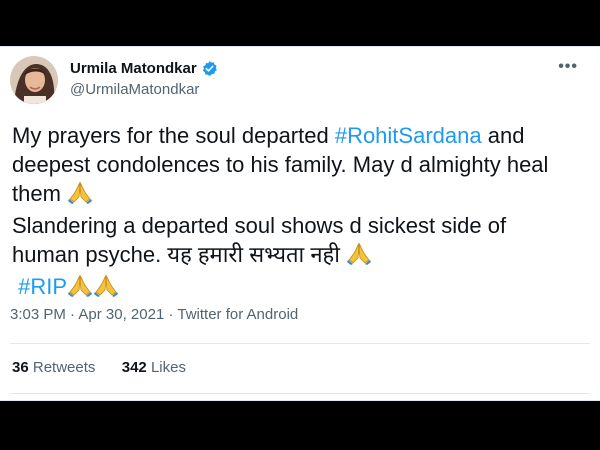  I want to click on tweet-date: Apr 30, 2021, so click(121, 314).